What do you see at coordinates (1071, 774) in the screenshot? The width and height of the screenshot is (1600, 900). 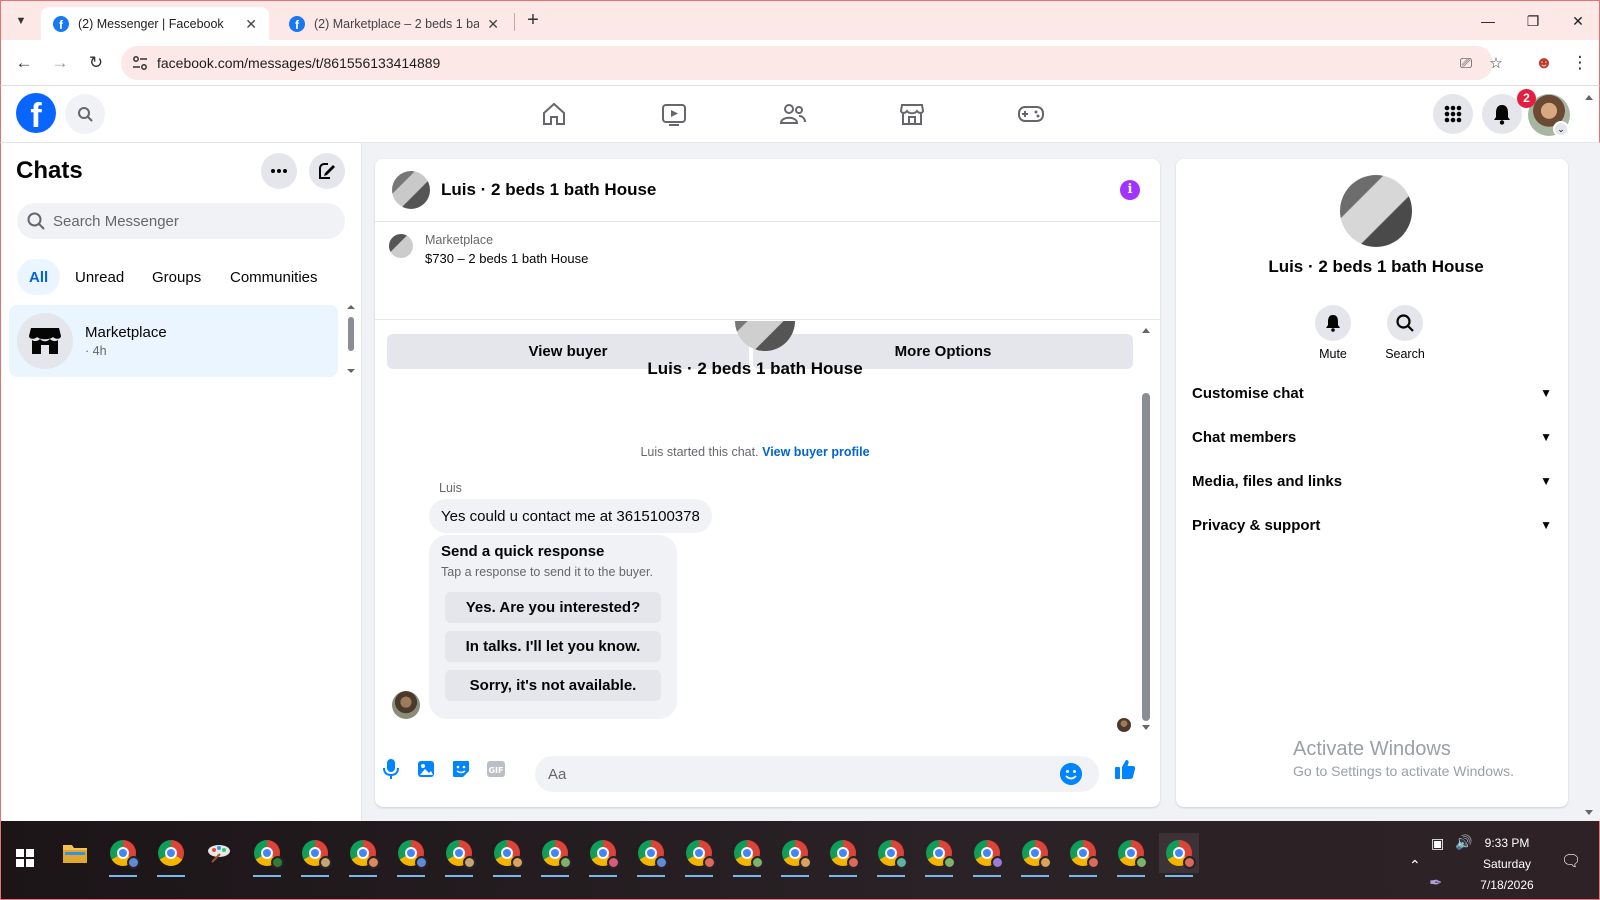 I see `emoji-icon` at bounding box center [1071, 774].